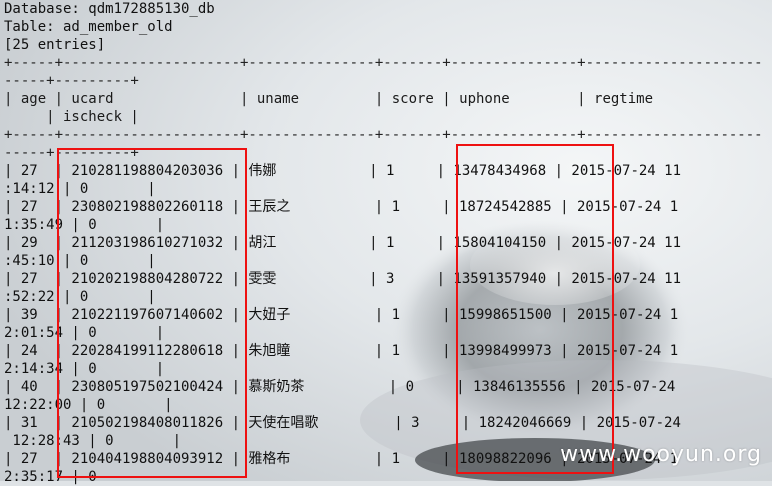 Image resolution: width=772 pixels, height=486 pixels. Describe the element at coordinates (535, 309) in the screenshot. I see `uphone-highlight-box` at that location.